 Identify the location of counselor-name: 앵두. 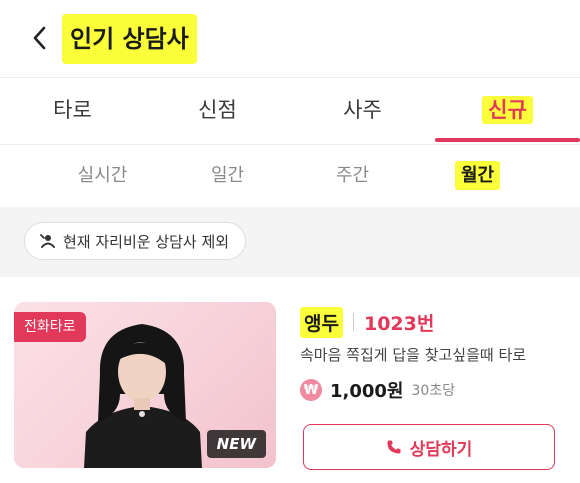
(321, 322).